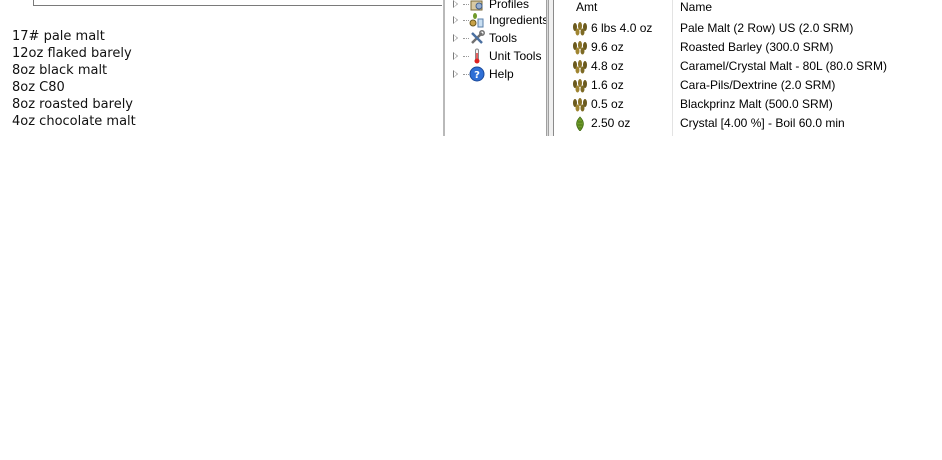  Describe the element at coordinates (72, 104) in the screenshot. I see `notes-line: 8oz roasted barely` at that location.